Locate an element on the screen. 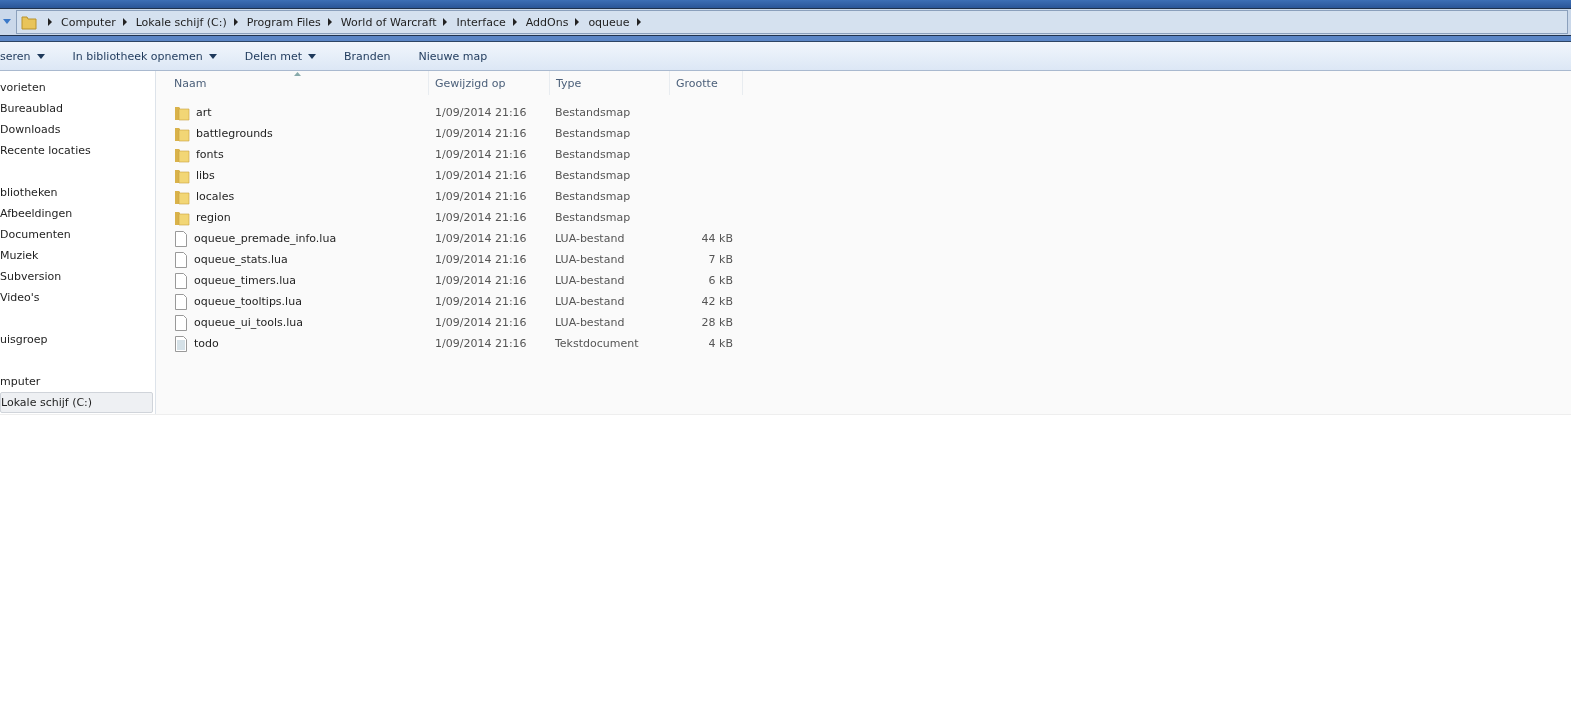 The height and width of the screenshot is (702, 1571). dropdown-arrow-icon is located at coordinates (7, 22).